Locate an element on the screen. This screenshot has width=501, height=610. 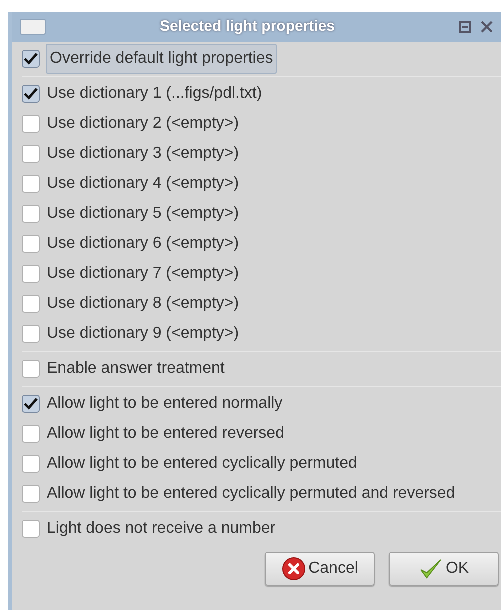
close-icon is located at coordinates (487, 27).